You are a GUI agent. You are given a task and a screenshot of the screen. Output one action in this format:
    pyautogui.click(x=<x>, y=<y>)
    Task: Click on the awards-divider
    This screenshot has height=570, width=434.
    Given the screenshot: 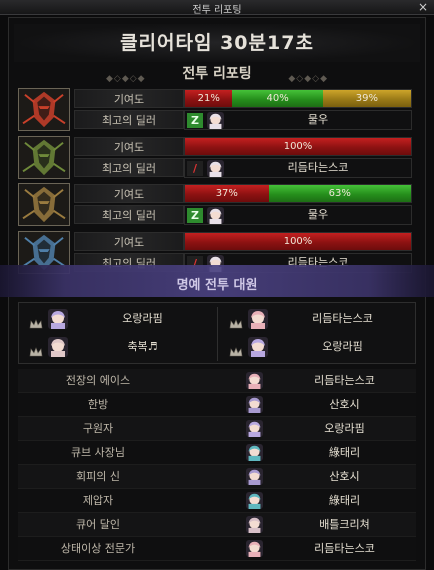 What is the action you would take?
    pyautogui.click(x=217, y=334)
    